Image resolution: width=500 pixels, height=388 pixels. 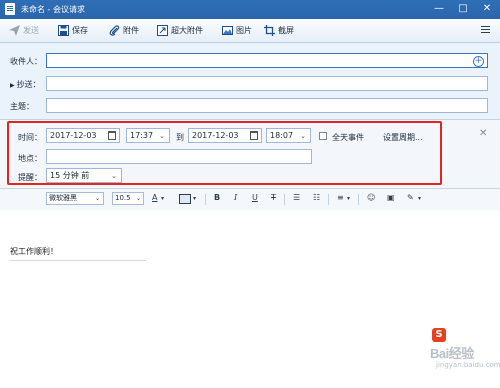 What do you see at coordinates (340, 197) in the screenshot?
I see `align-icon: ≡` at bounding box center [340, 197].